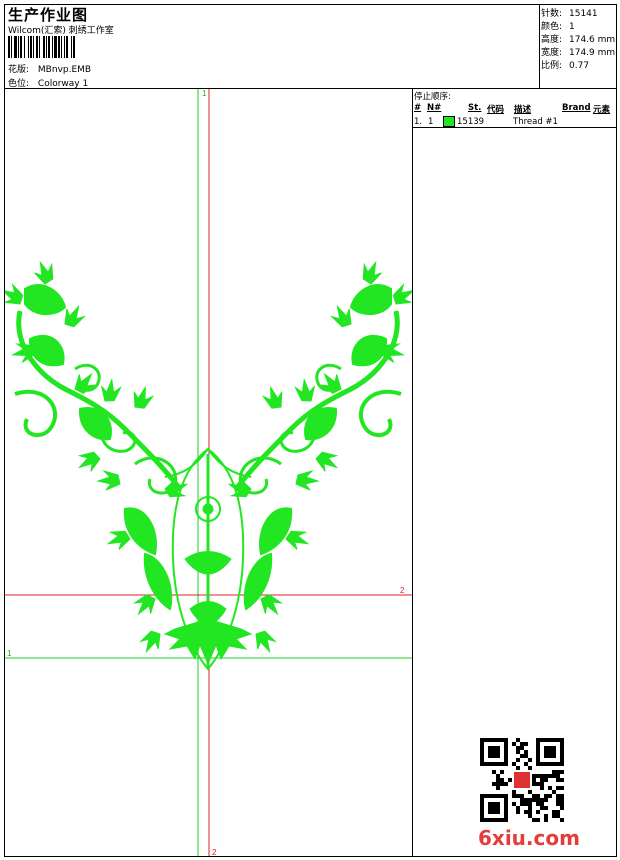 The image size is (620, 860). What do you see at coordinates (63, 84) in the screenshot?
I see `colorway-name: Colorway 1` at bounding box center [63, 84].